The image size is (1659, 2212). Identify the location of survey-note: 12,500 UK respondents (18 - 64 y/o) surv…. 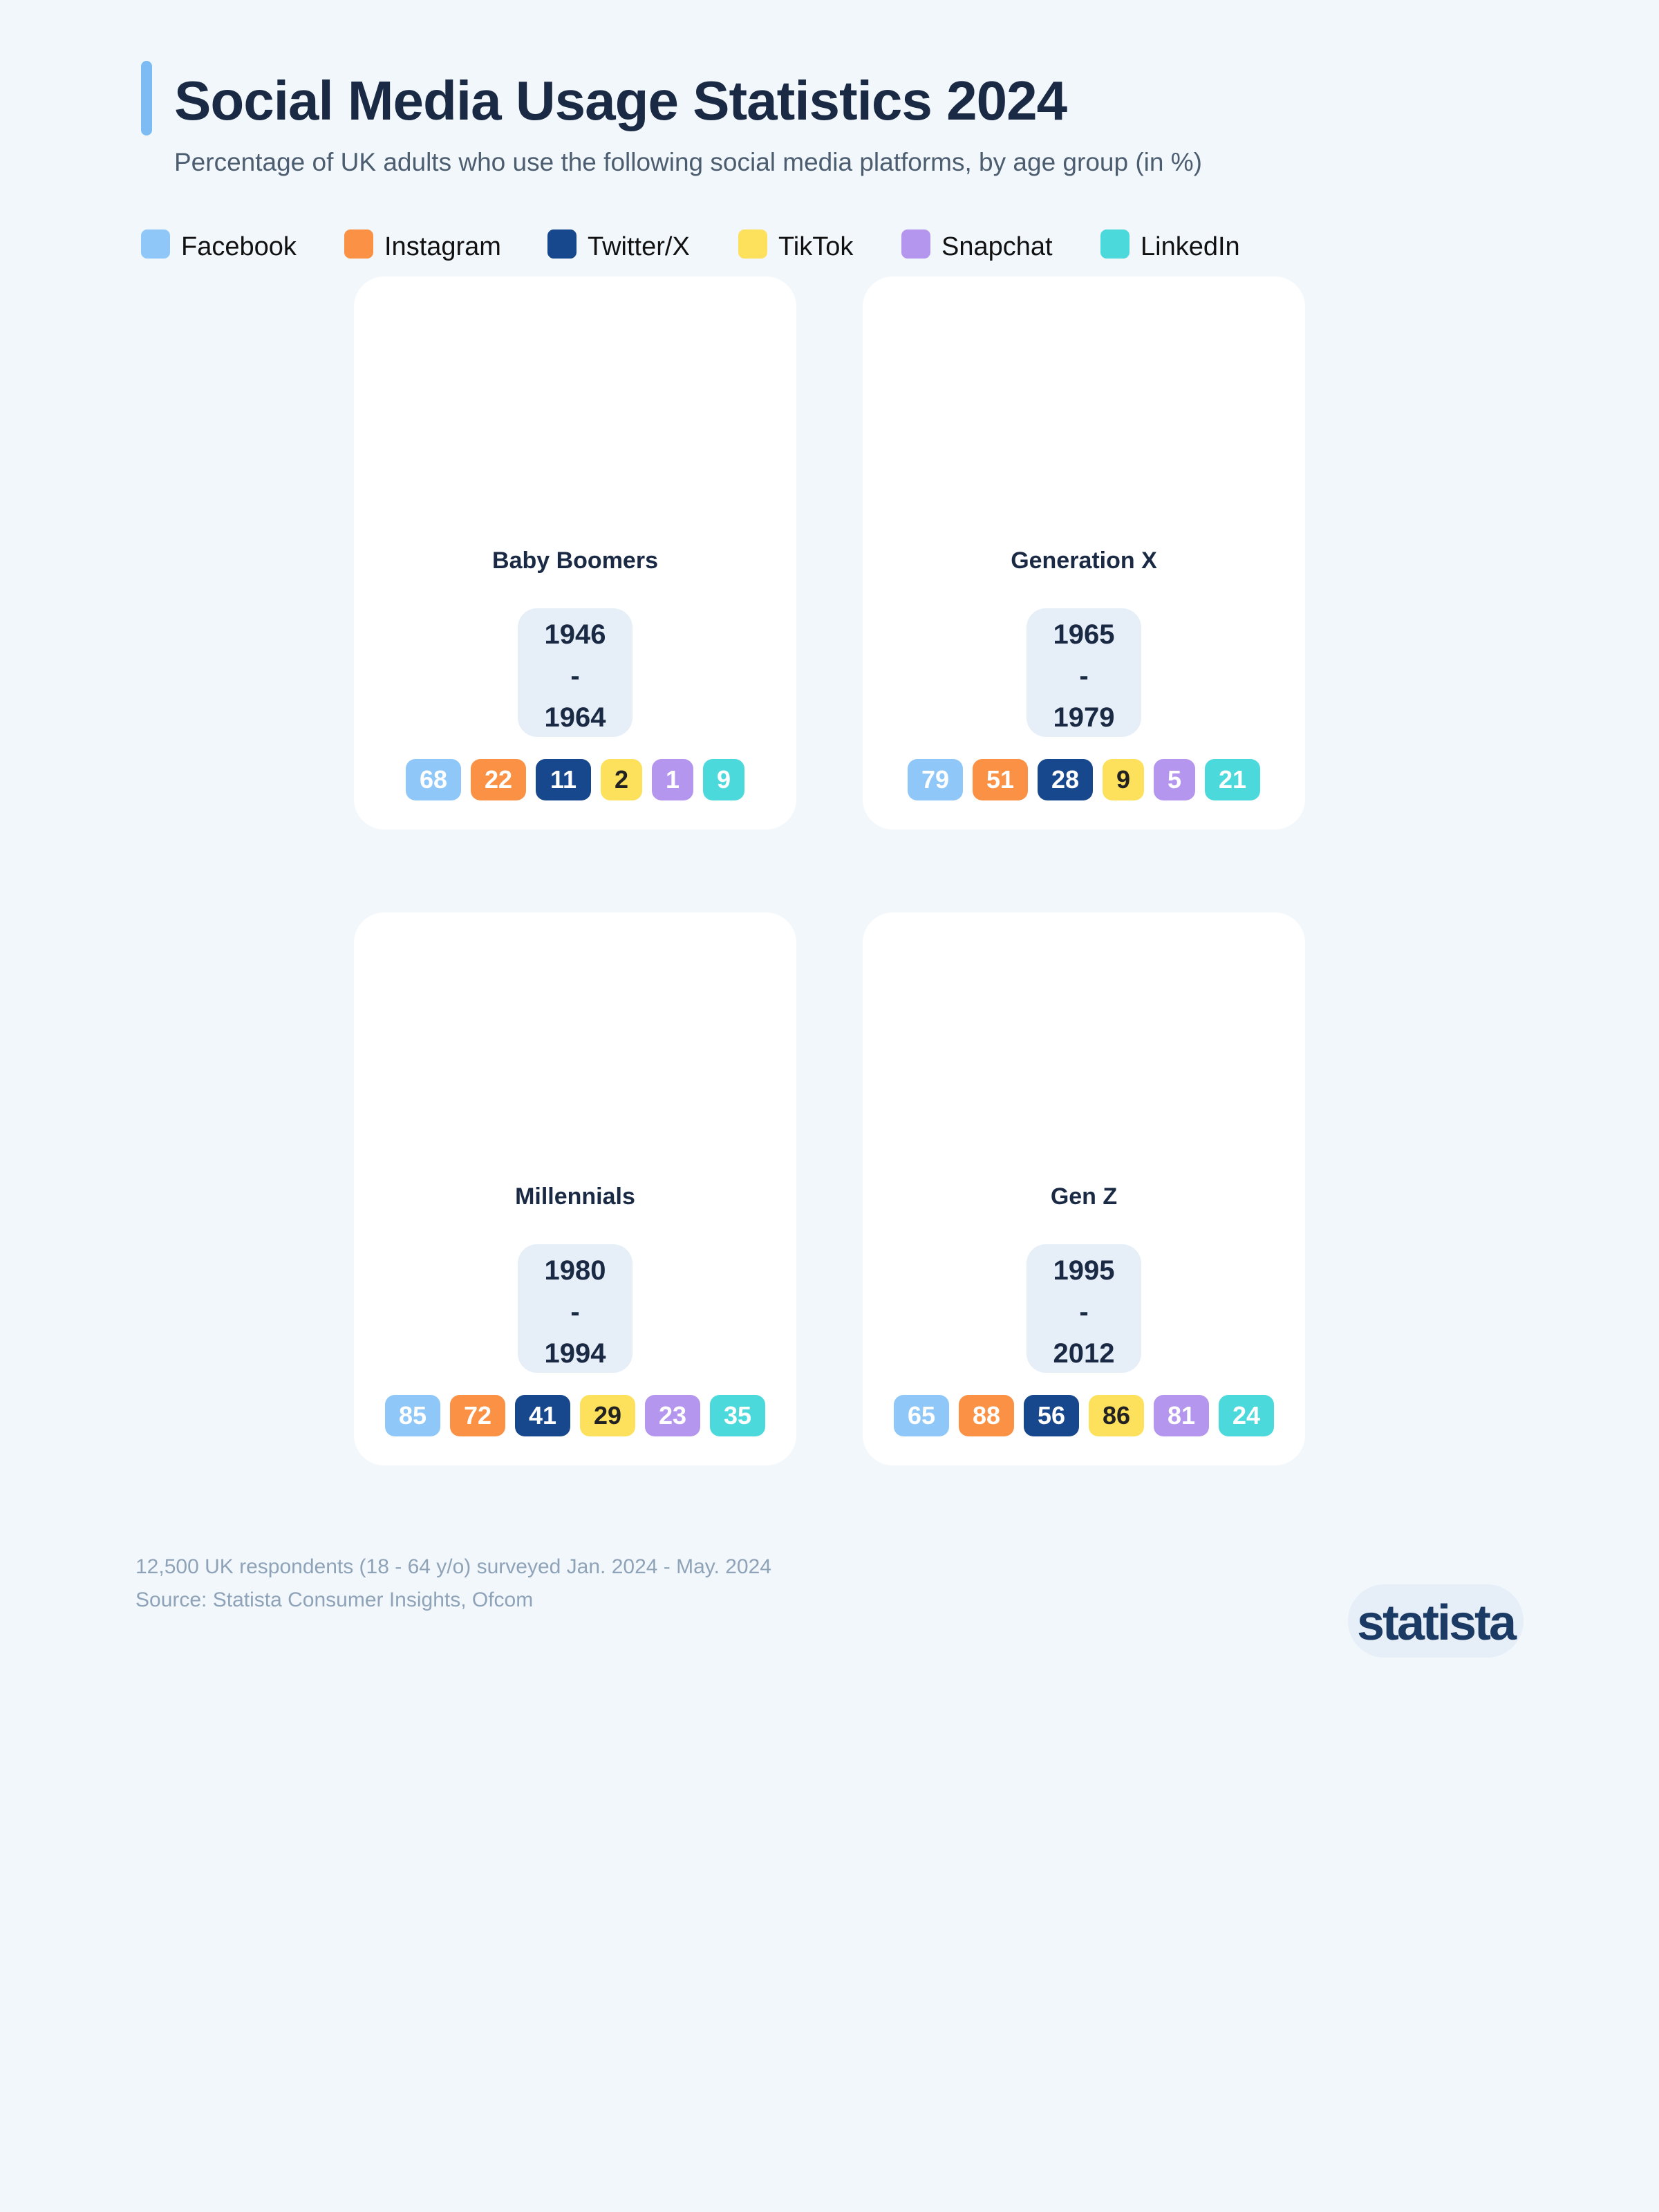
(453, 1567).